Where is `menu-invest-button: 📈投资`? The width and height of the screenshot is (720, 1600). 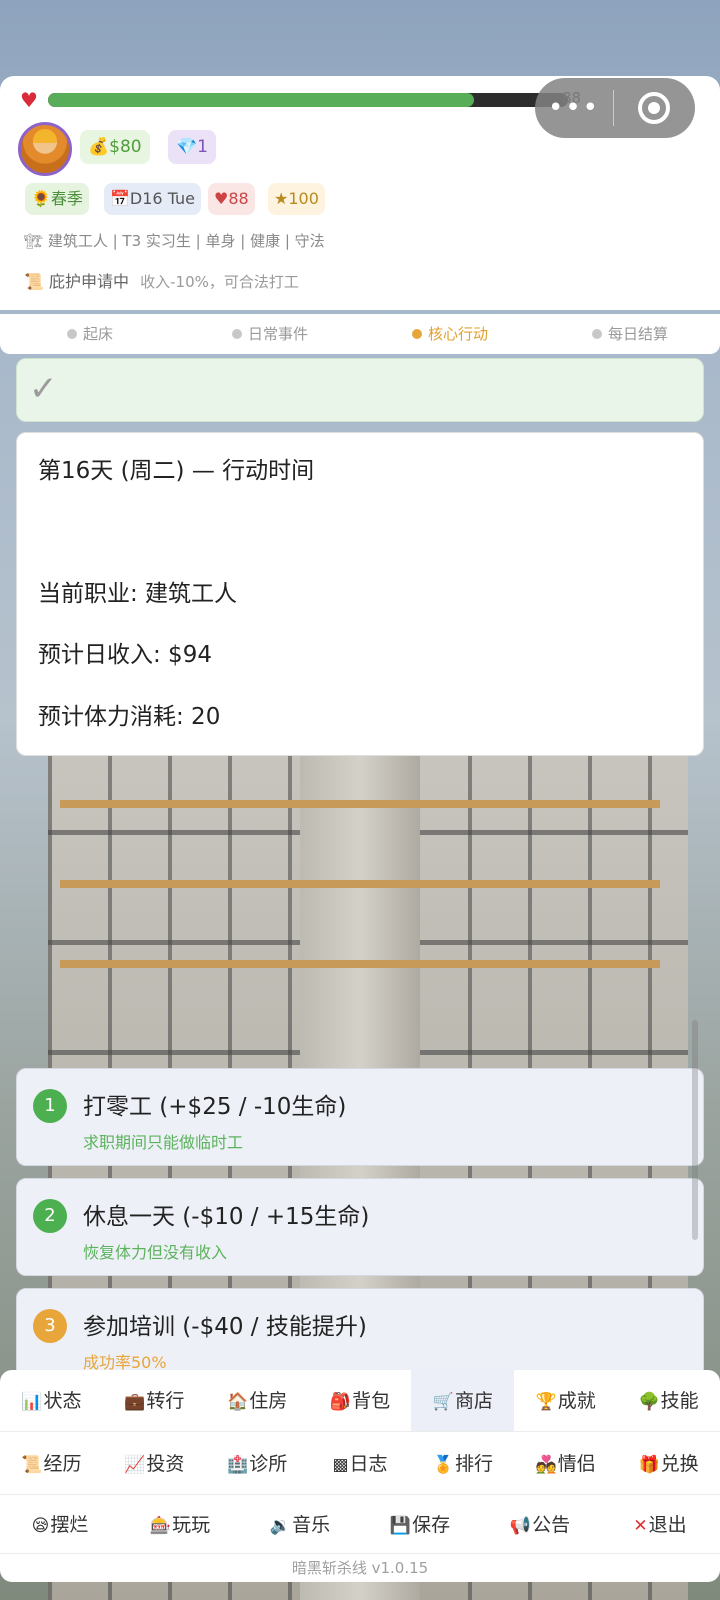
menu-invest-button: 📈投资 is located at coordinates (154, 1463).